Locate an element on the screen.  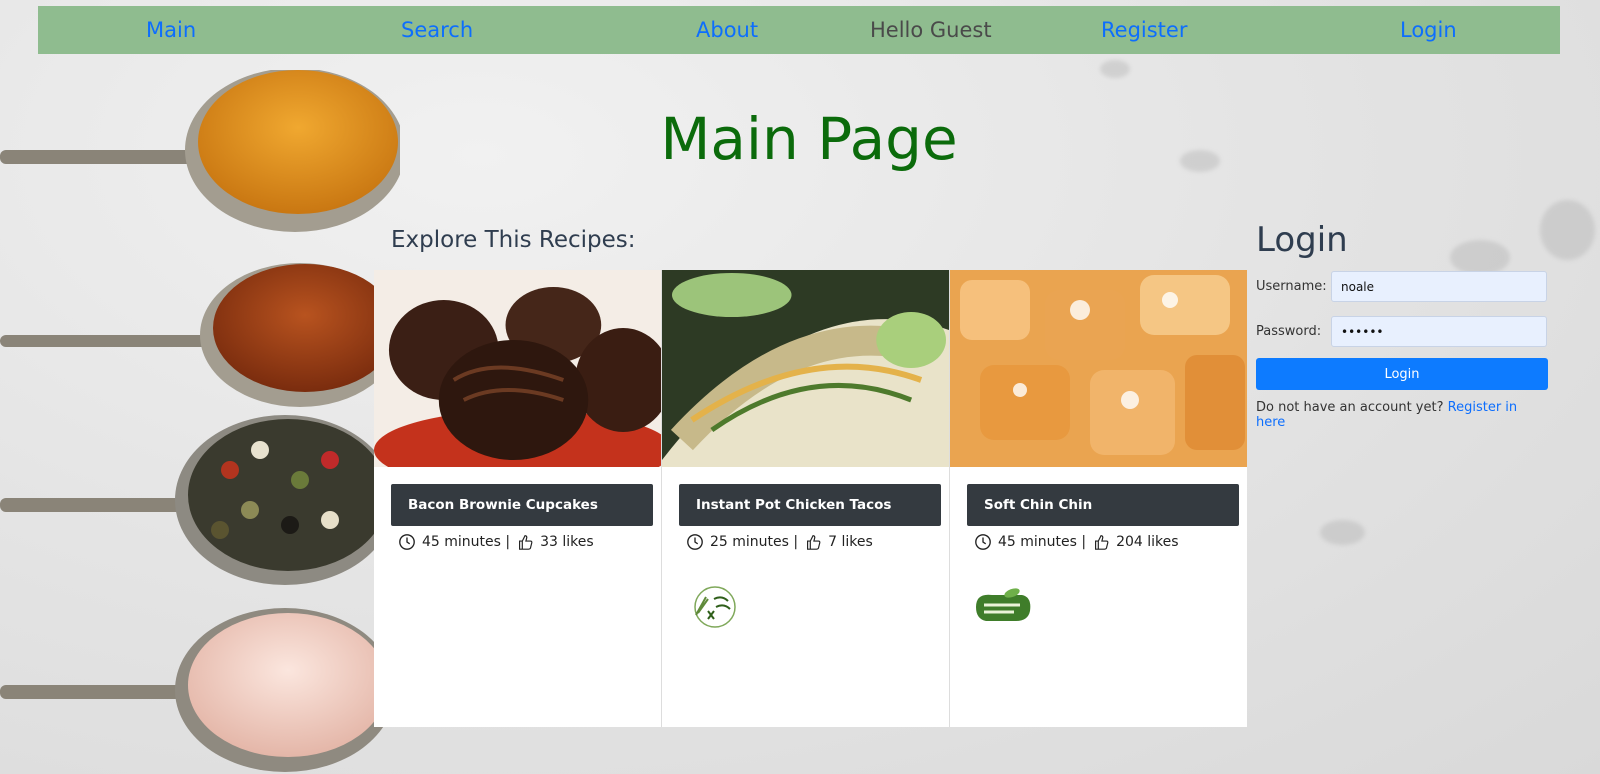
password-row: Password: is located at coordinates (1402, 331).